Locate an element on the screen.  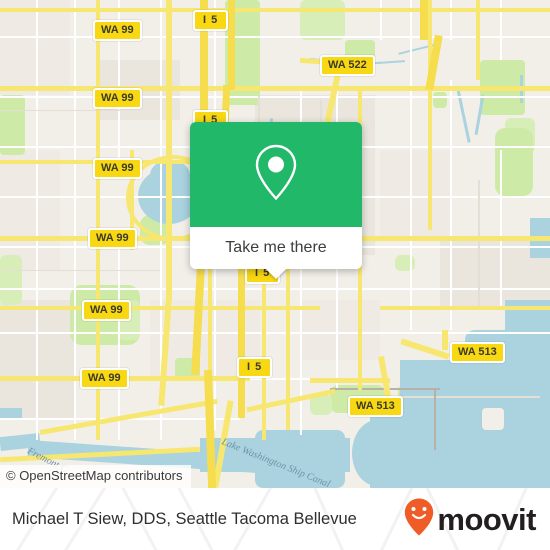
map-pin-icon is located at coordinates (276, 174).